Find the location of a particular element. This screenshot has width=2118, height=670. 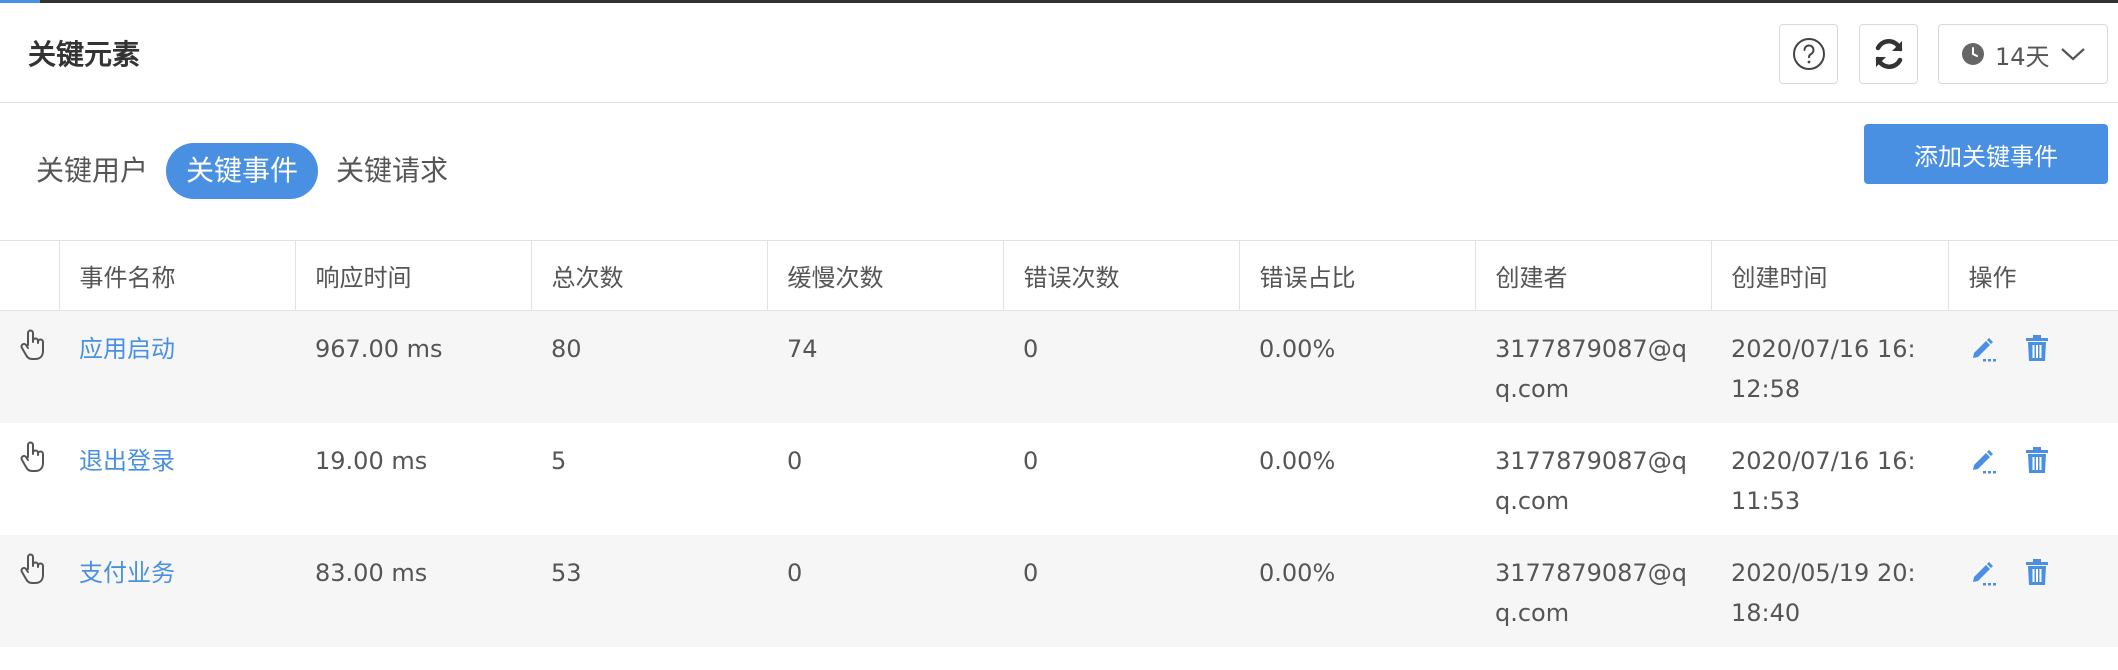

response-time-cell: 83.00 ms is located at coordinates (413, 590).